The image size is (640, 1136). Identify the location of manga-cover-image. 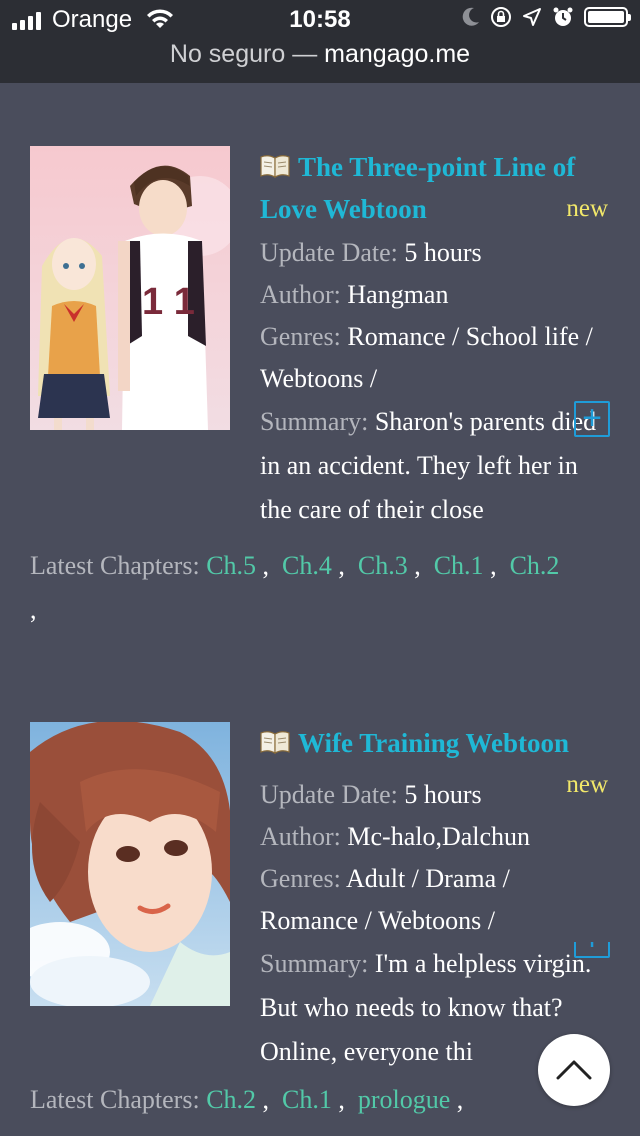
(130, 864).